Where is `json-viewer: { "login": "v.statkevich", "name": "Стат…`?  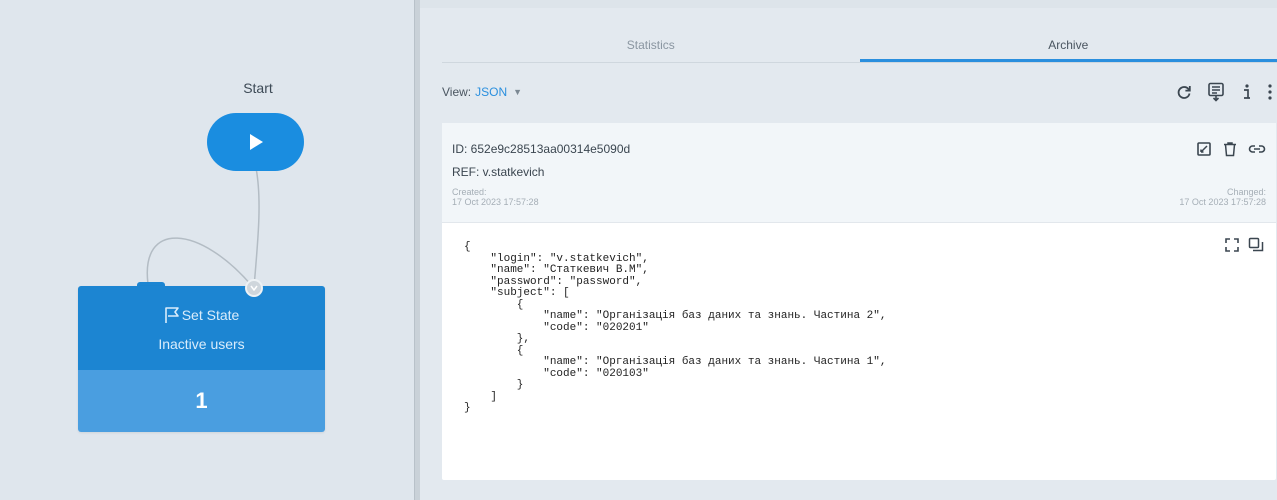
json-viewer: { "login": "v.statkevich", "name": "Стат… is located at coordinates (675, 328).